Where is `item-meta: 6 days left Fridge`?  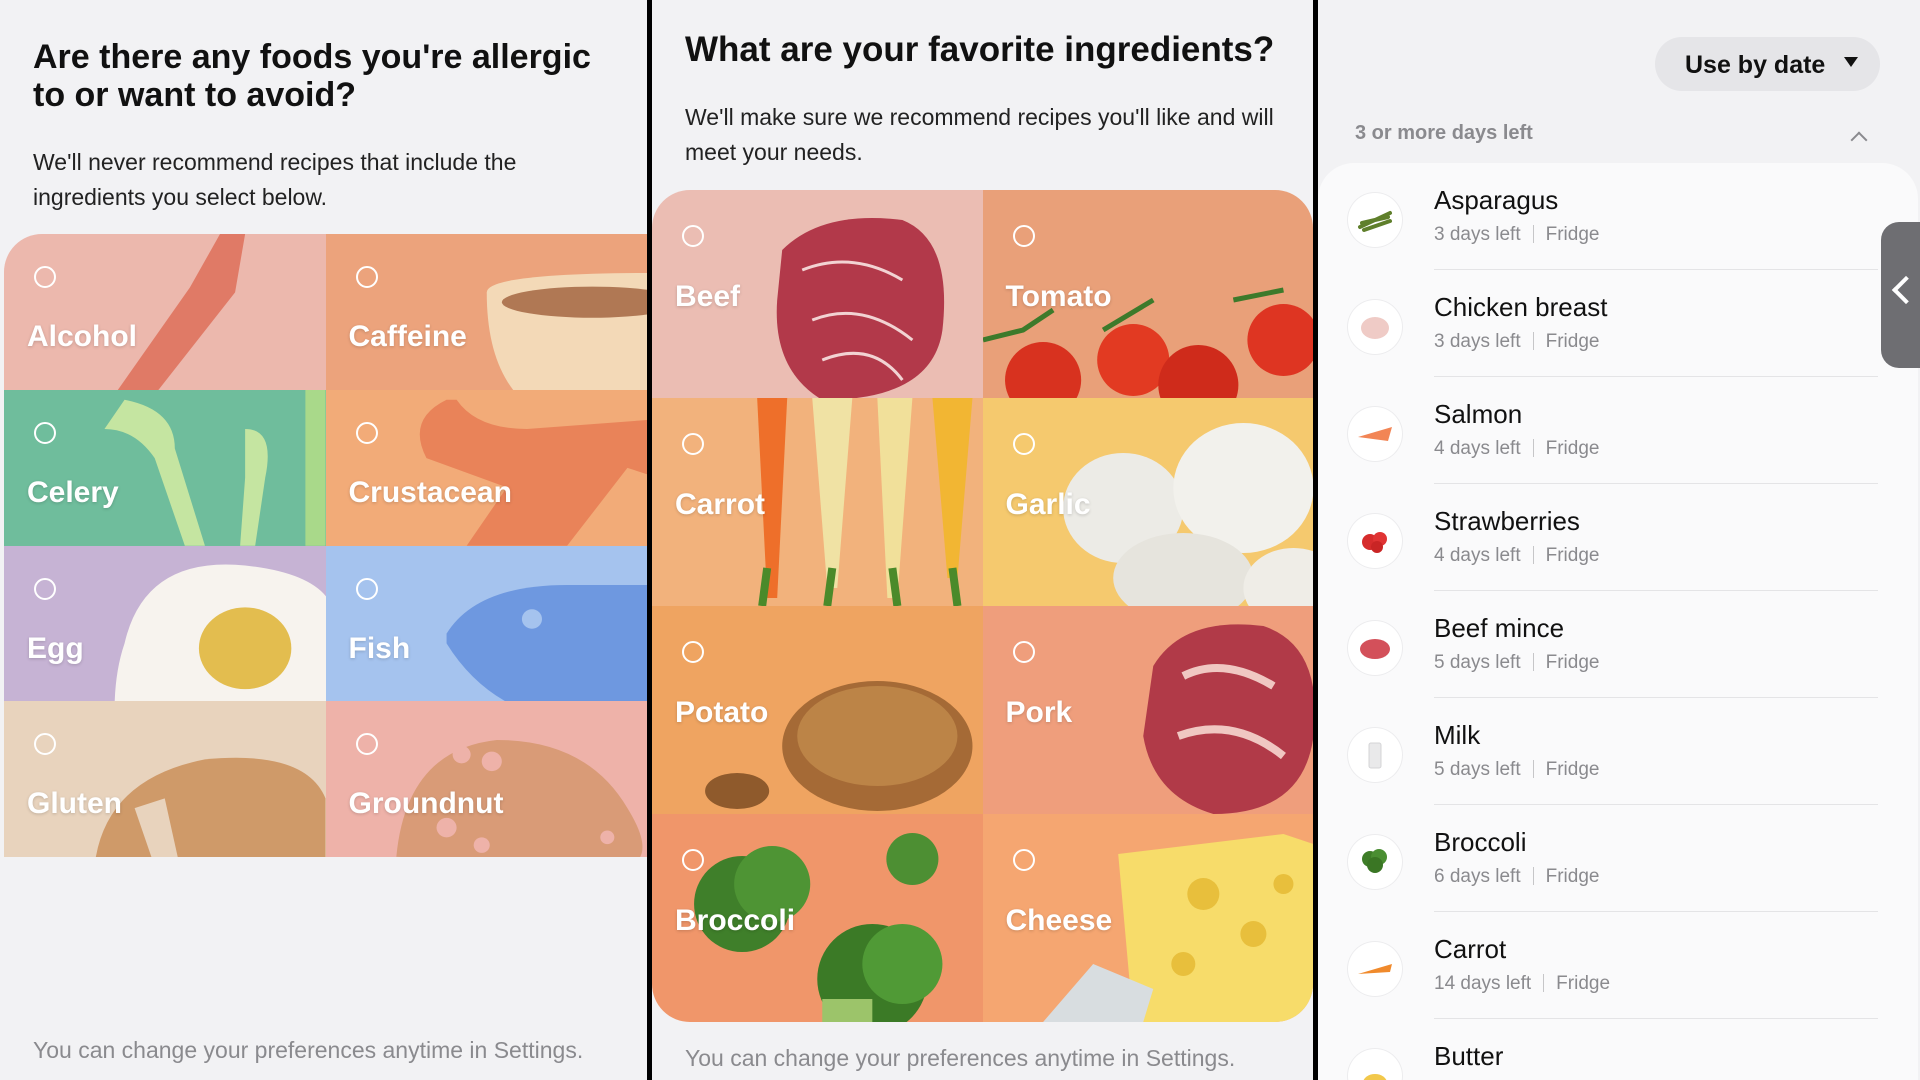 item-meta: 6 days left Fridge is located at coordinates (1516, 877).